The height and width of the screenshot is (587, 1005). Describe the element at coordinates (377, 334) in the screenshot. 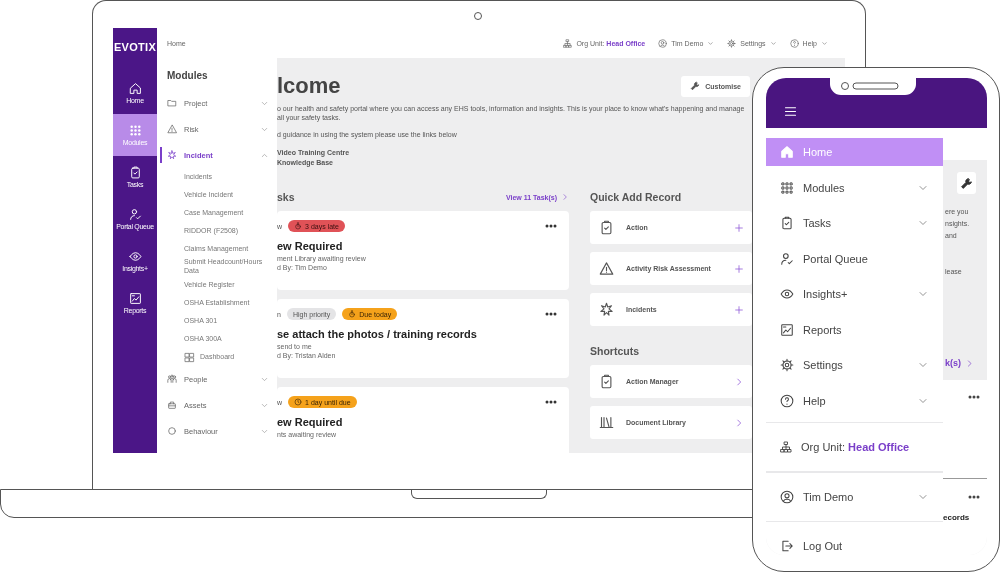

I see `task-title: se attach the photos / training records` at that location.